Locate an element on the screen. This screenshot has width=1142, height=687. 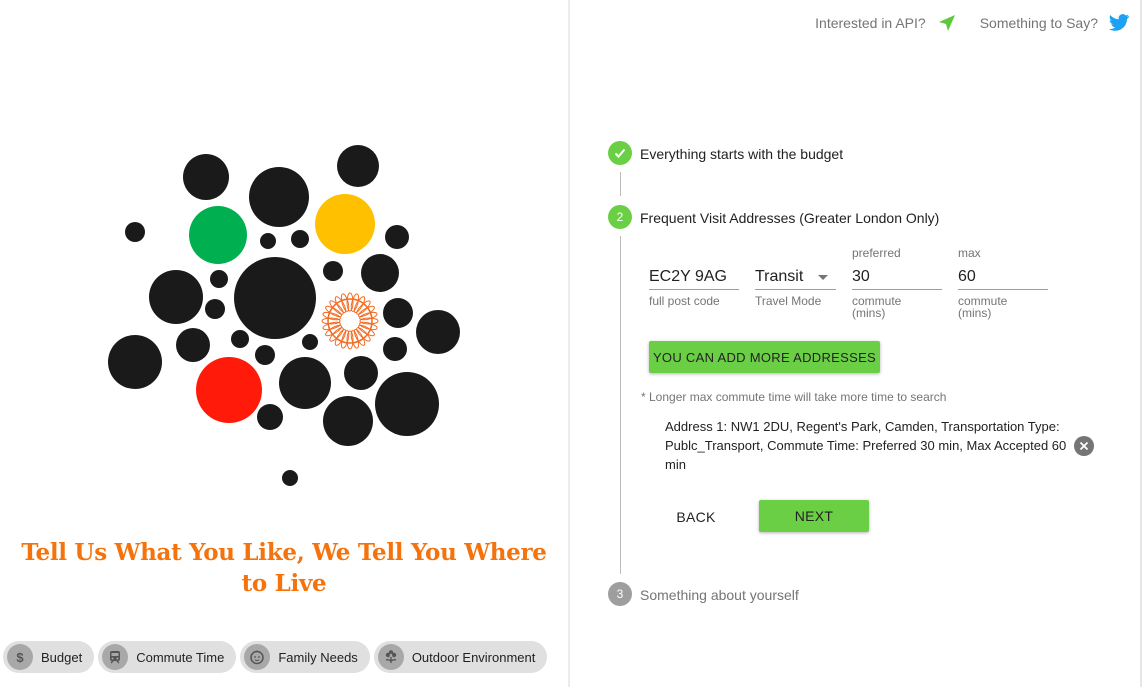
max-commute-input: 60 is located at coordinates (1003, 277).